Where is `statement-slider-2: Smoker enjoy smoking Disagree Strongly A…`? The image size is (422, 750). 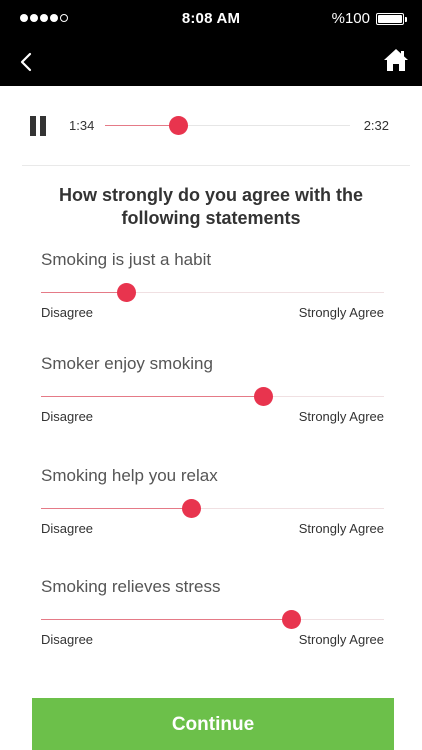 statement-slider-2: Smoker enjoy smoking Disagree Strongly A… is located at coordinates (212, 389).